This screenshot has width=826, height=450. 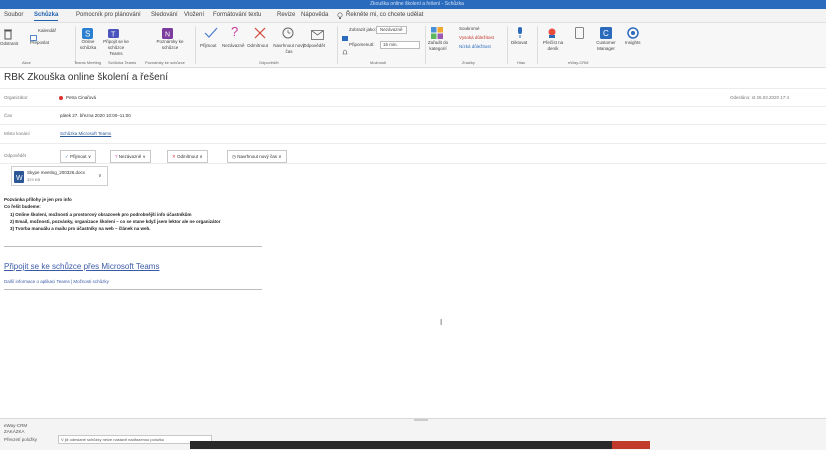 What do you see at coordinates (269, 62) in the screenshot?
I see `group-respond: Odpovědět` at bounding box center [269, 62].